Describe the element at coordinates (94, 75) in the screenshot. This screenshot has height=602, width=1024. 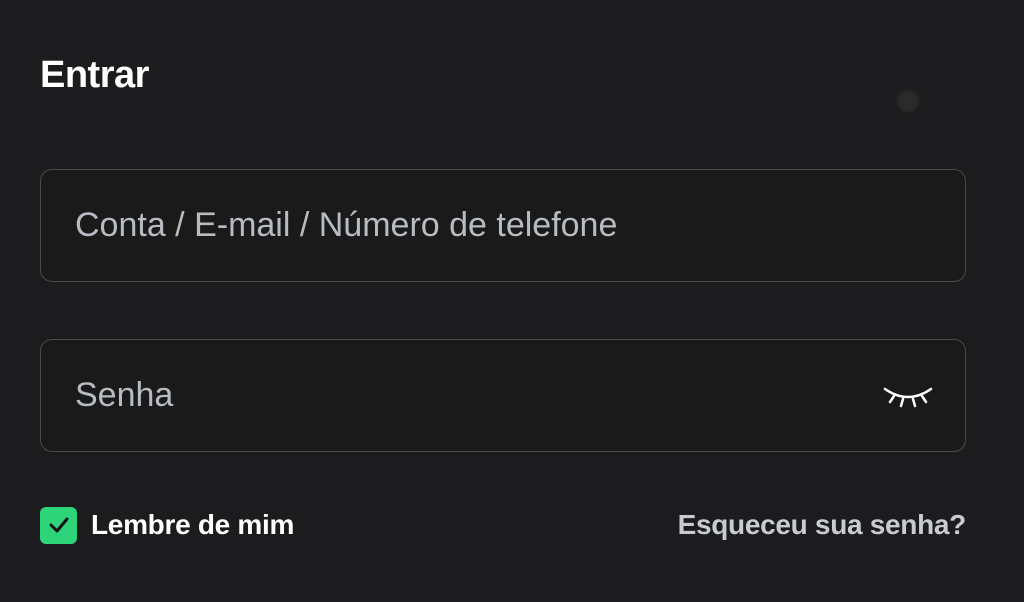
I see `page-title: Entrar` at that location.